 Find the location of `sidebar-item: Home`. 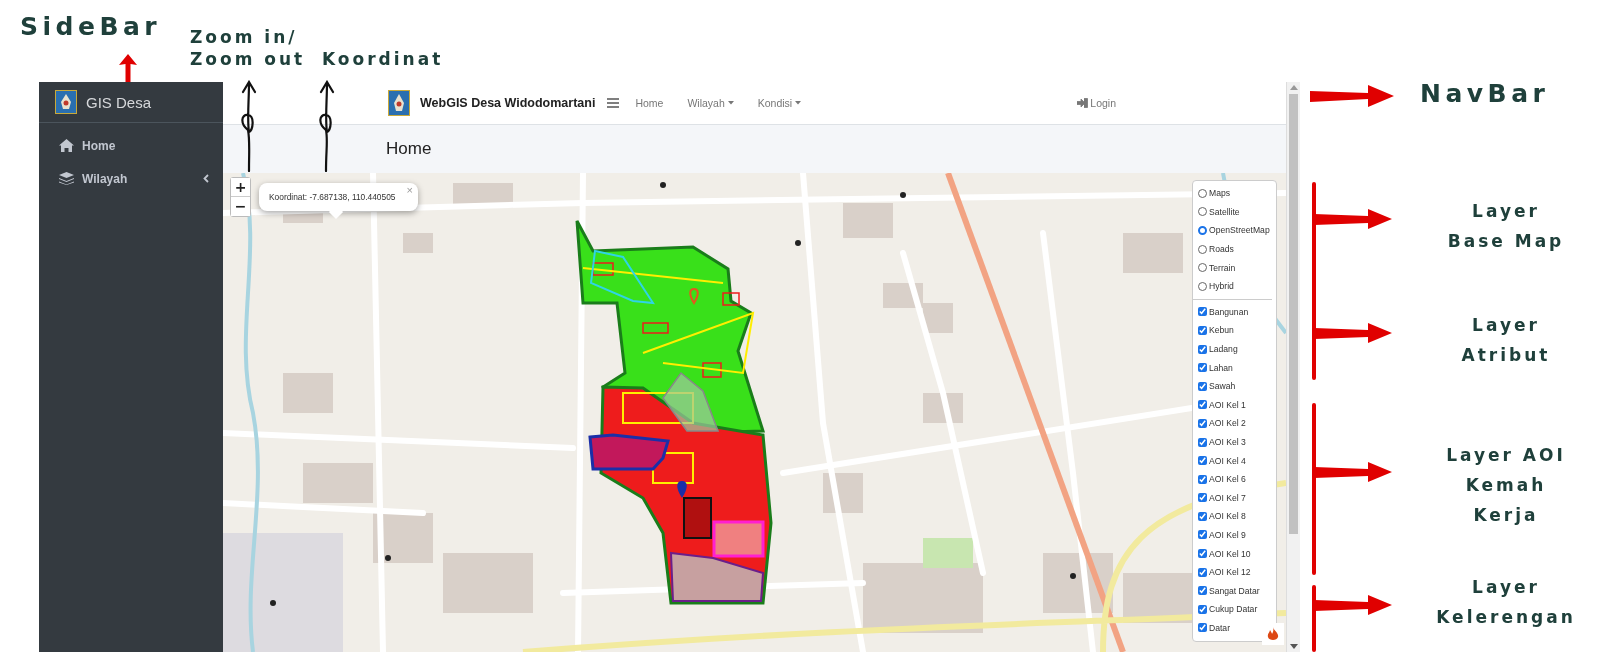

sidebar-item: Home is located at coordinates (131, 145).